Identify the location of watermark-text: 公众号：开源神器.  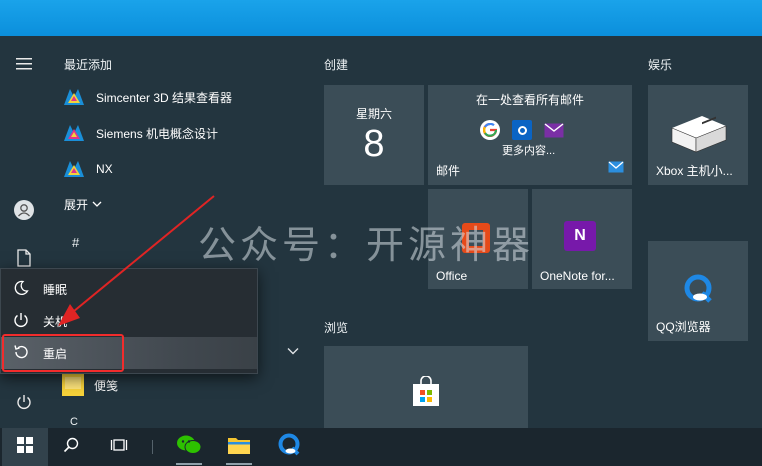
(366, 245).